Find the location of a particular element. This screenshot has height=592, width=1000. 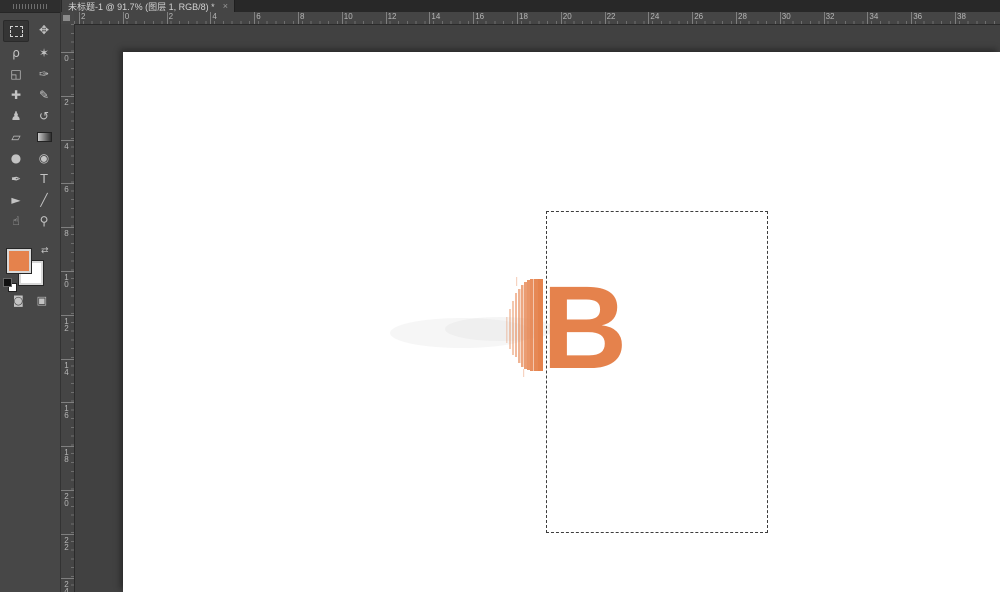

dodge-tool: ◉ is located at coordinates (44, 158).